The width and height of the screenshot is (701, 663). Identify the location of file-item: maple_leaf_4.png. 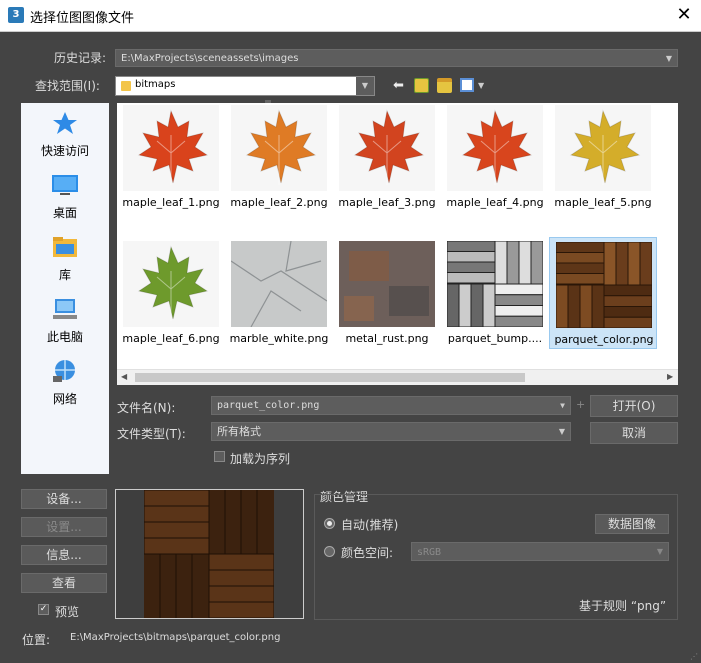
(495, 159).